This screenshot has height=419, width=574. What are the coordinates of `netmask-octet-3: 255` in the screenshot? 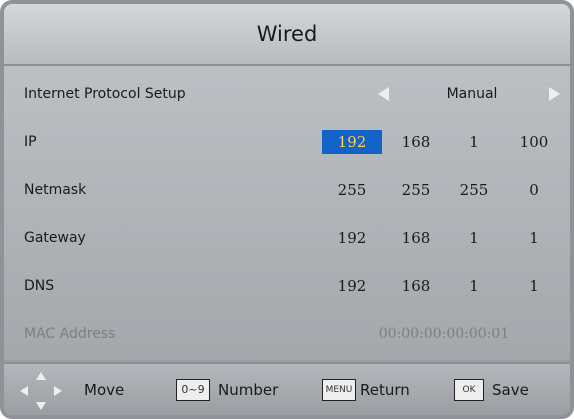 It's located at (474, 190).